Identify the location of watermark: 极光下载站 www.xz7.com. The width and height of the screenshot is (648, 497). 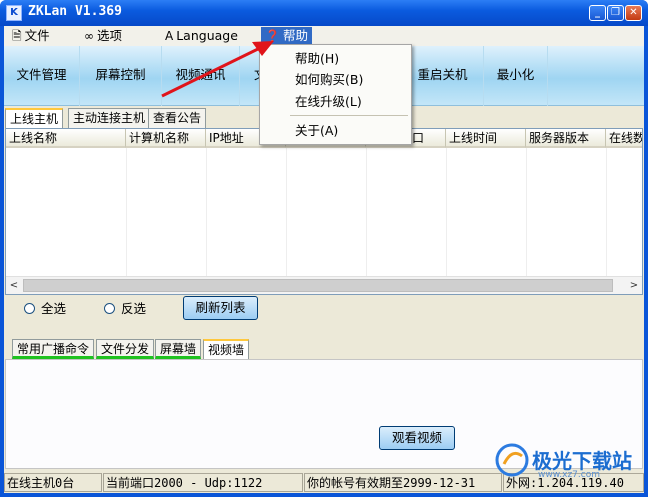
(569, 460).